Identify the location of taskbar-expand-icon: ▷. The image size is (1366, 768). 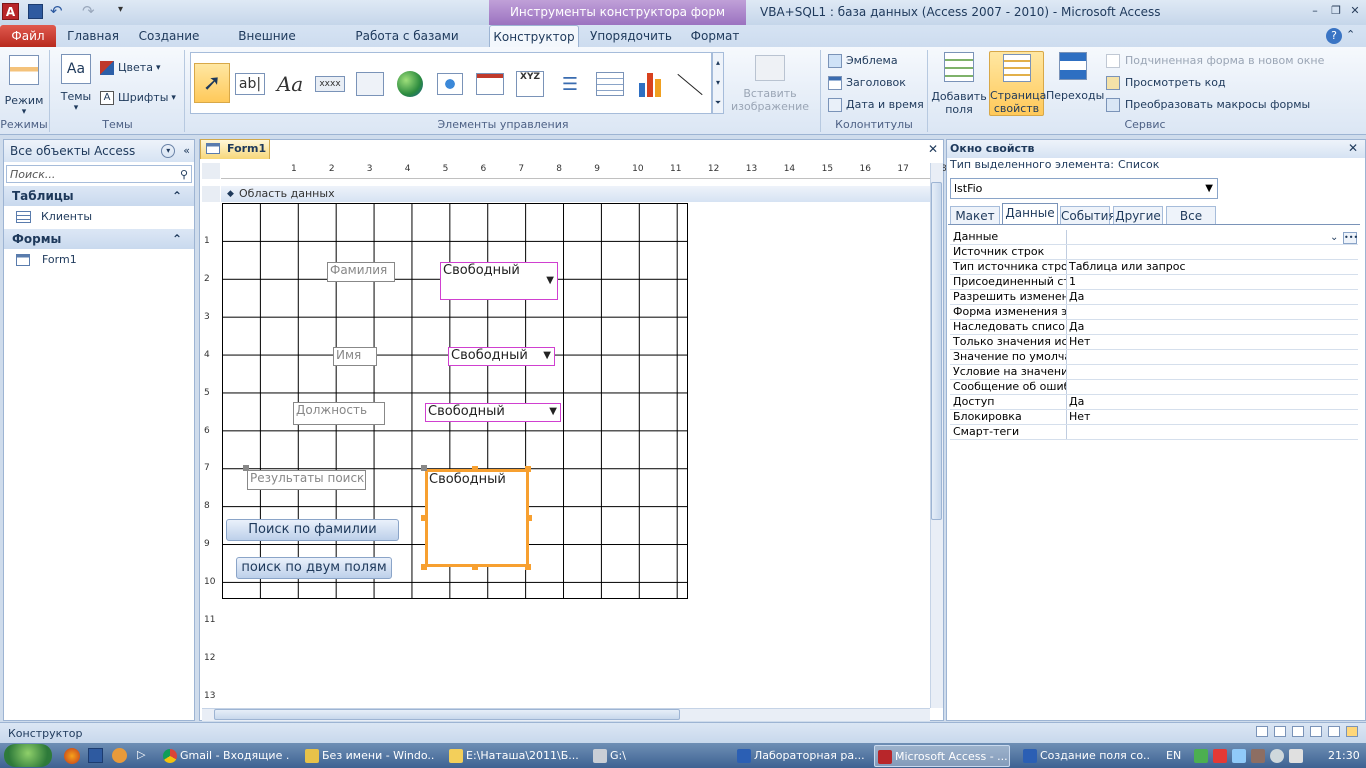
(141, 754).